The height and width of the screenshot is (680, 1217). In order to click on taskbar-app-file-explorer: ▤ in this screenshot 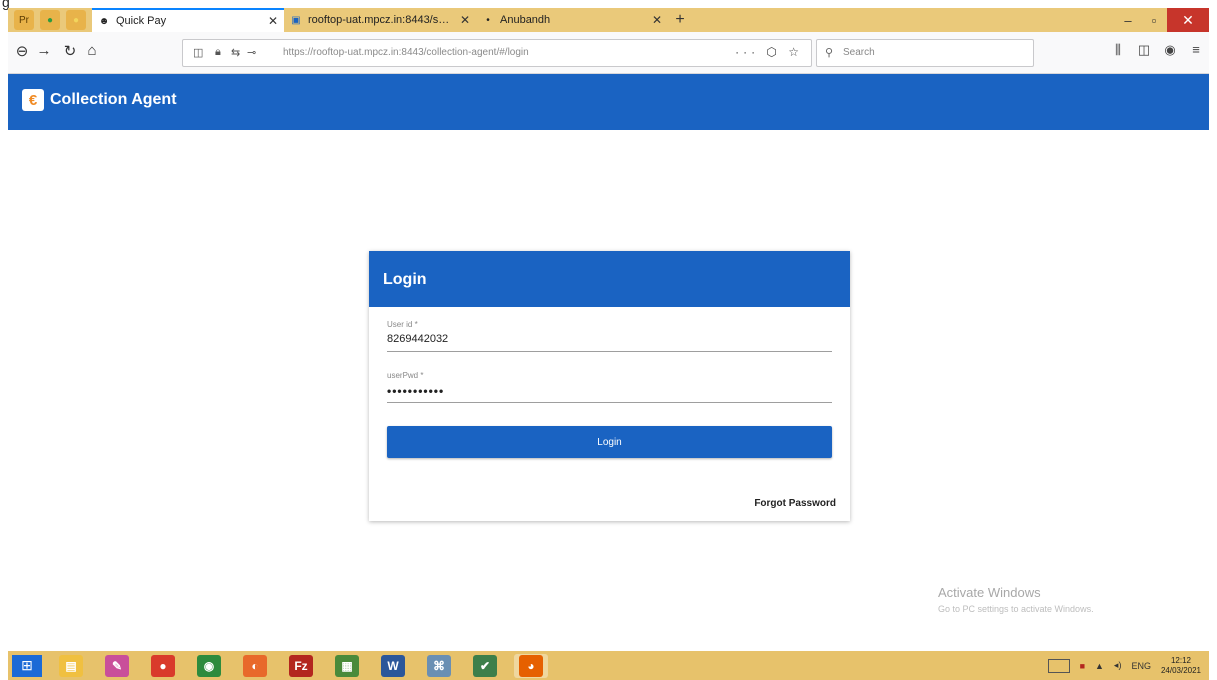, I will do `click(71, 666)`.